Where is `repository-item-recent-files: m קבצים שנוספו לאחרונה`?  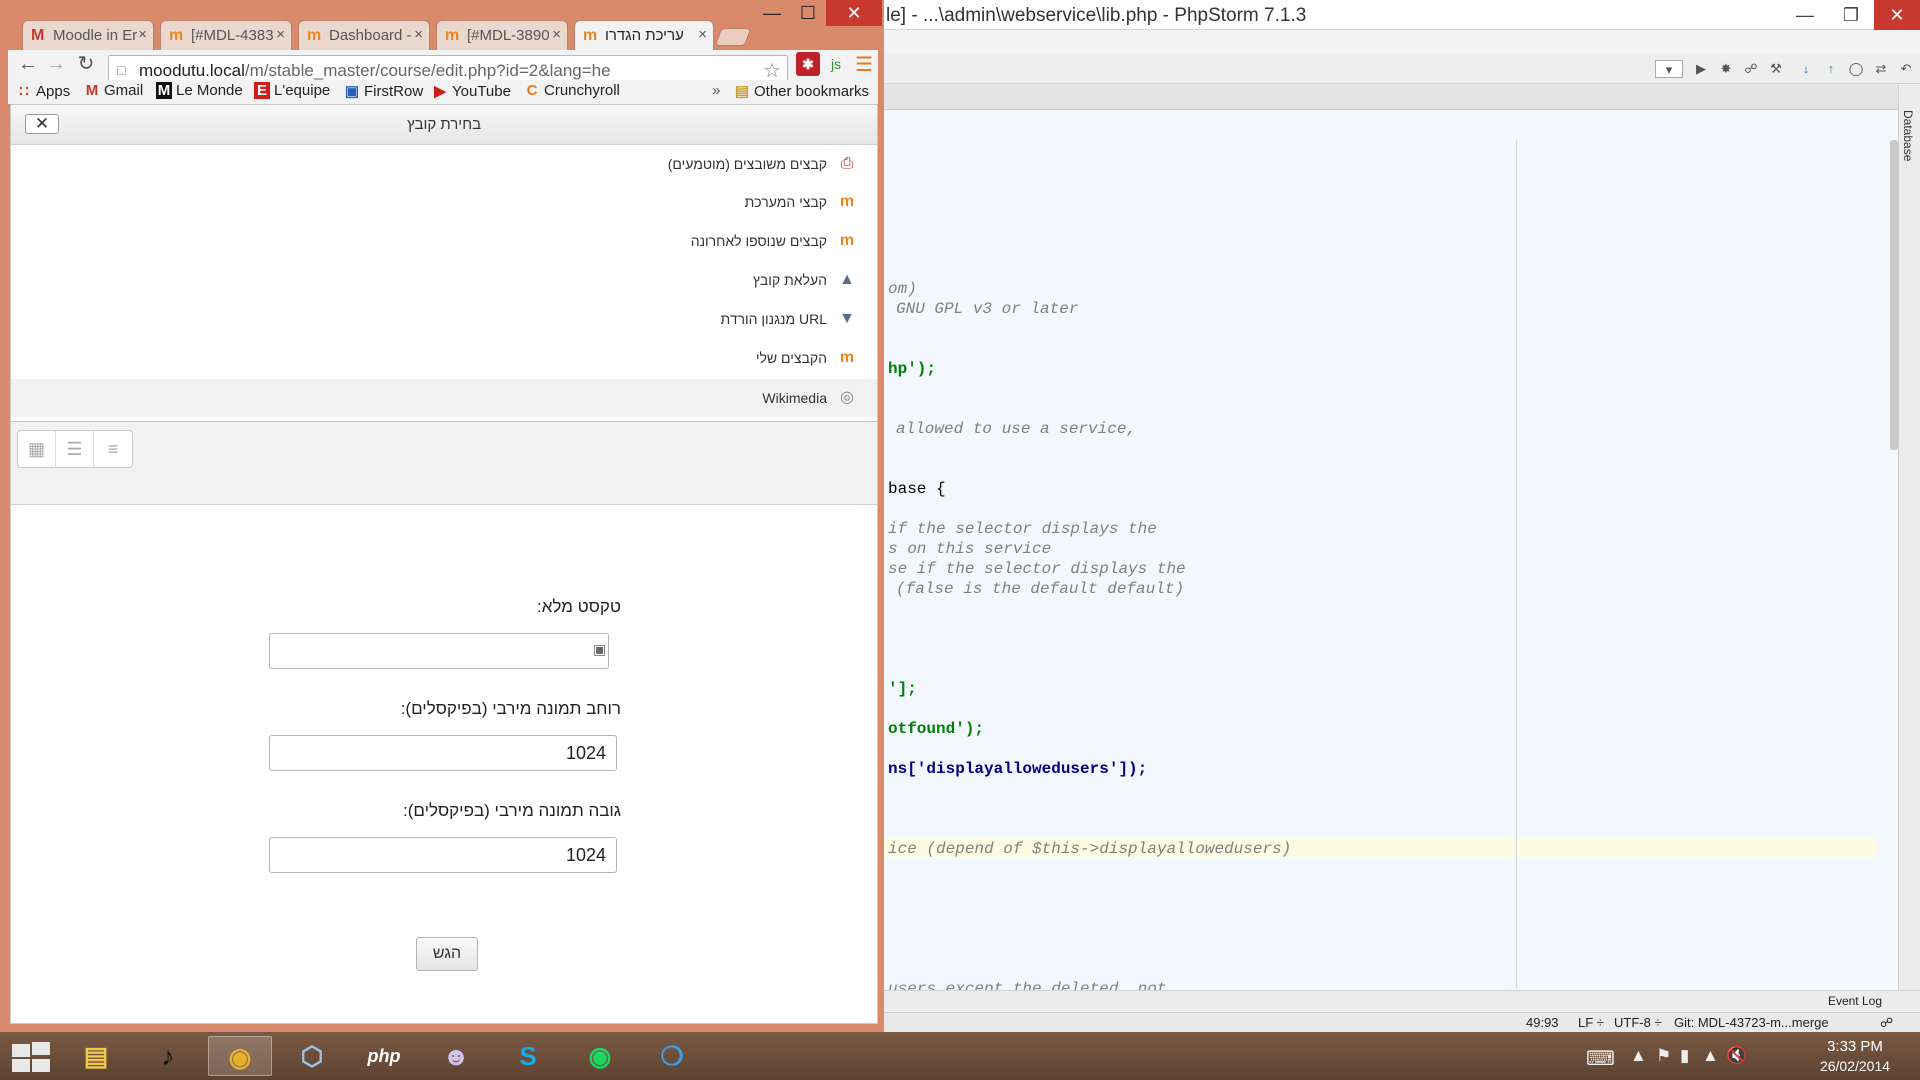 repository-item-recent-files: m קבצים שנוספו לאחרונה is located at coordinates (444, 241).